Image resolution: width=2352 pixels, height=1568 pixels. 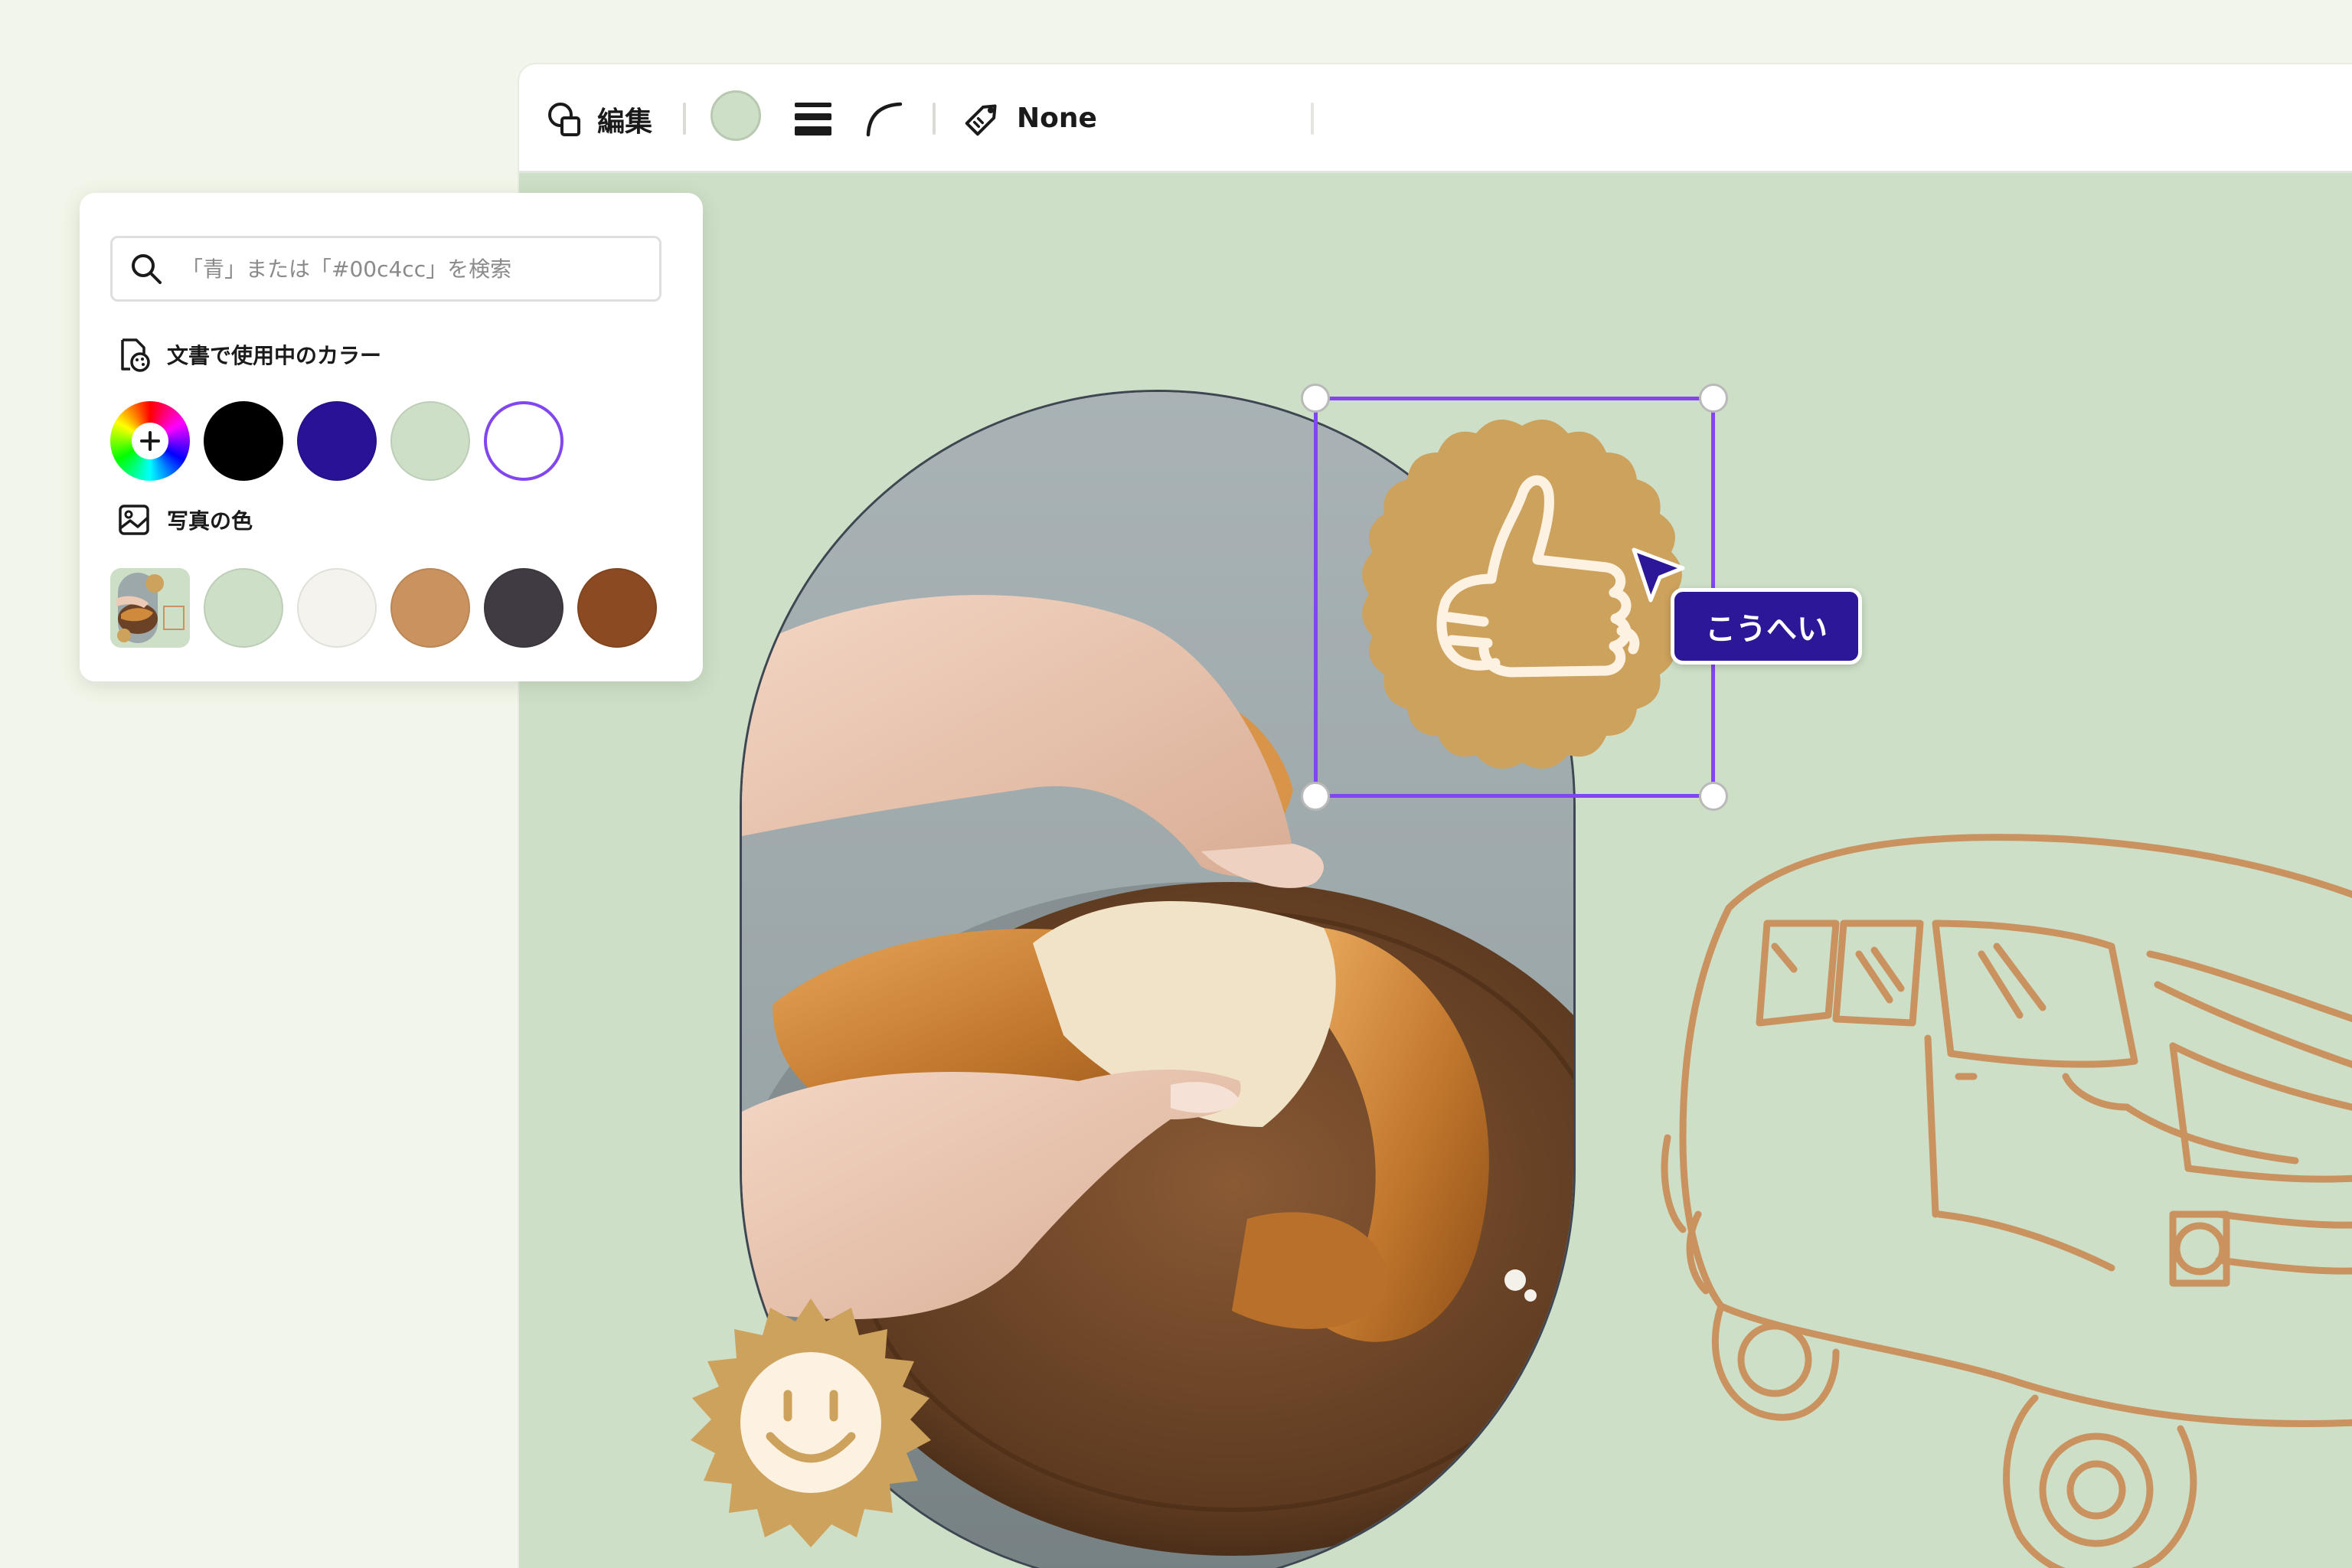 I want to click on resize-handle-bottom-left, so click(x=1315, y=796).